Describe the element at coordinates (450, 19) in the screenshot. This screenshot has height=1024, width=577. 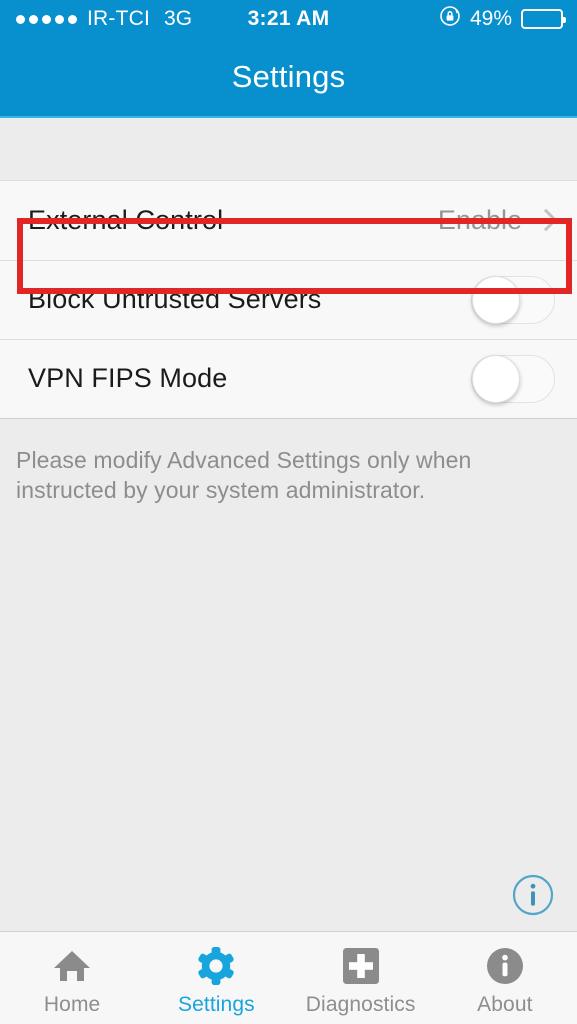
I see `rotation-lock-icon` at that location.